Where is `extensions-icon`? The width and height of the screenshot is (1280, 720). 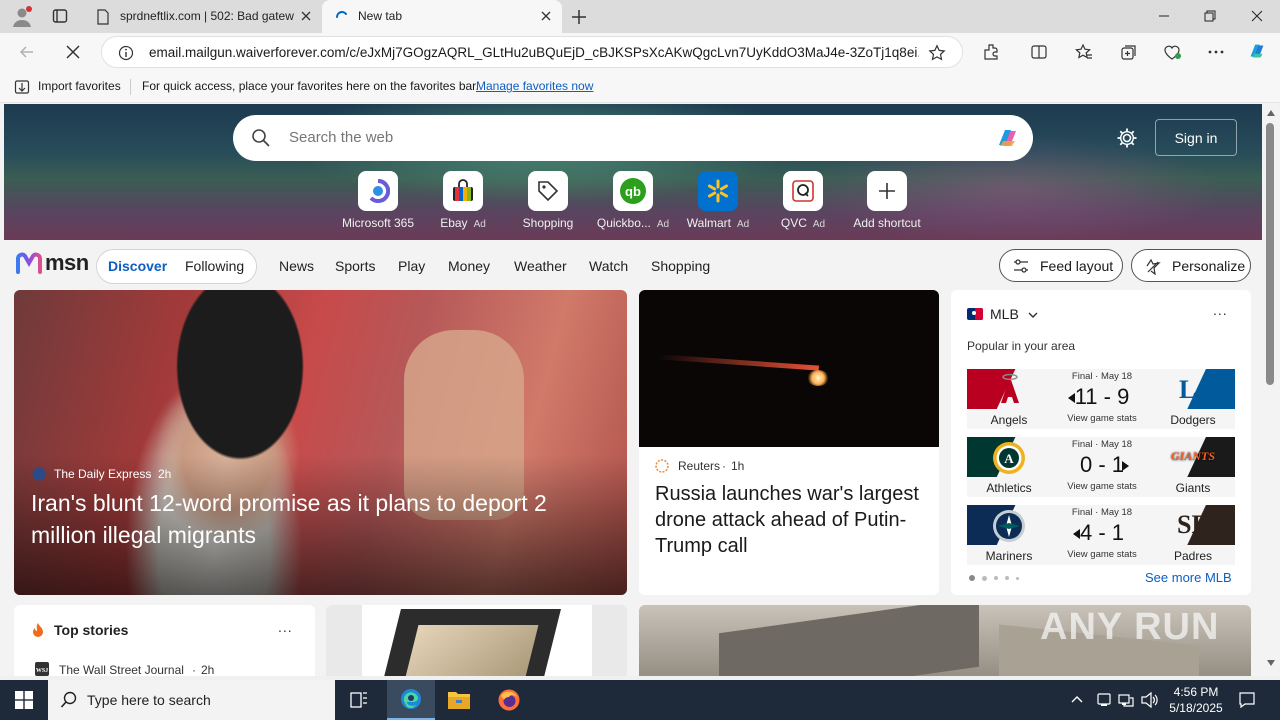 extensions-icon is located at coordinates (991, 52).